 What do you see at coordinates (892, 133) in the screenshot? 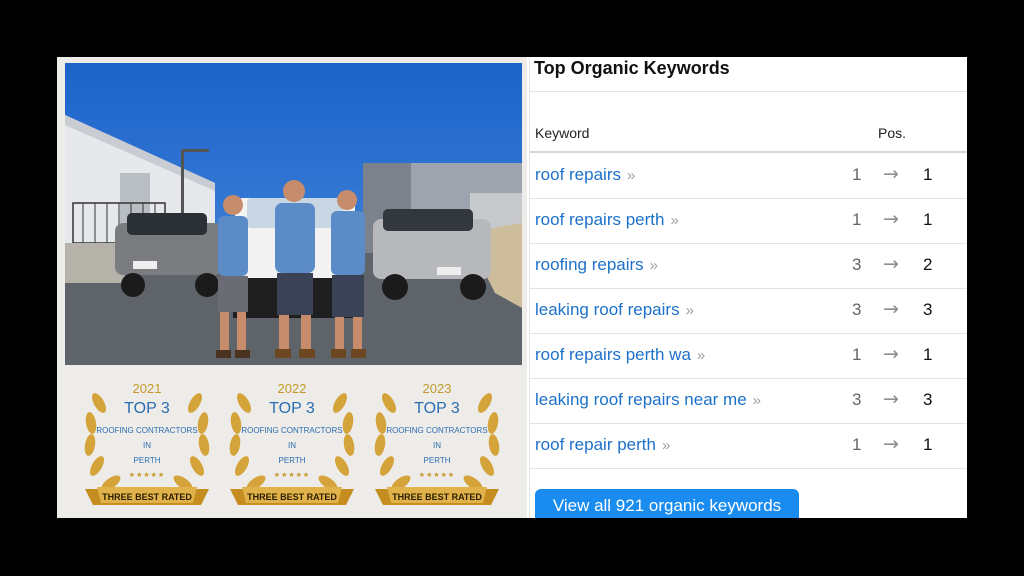
I see `column-header-position: Pos.` at bounding box center [892, 133].